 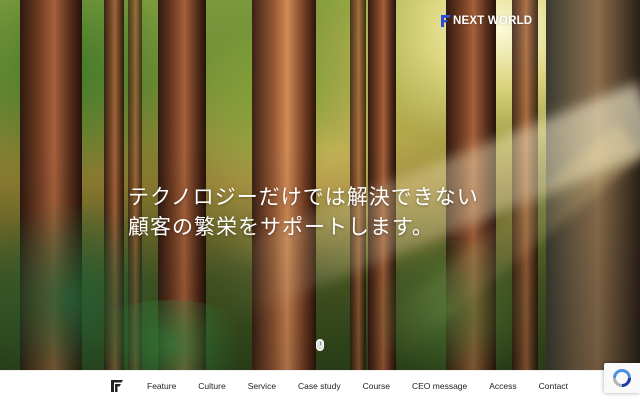 I want to click on nav-item-culture: Culture, so click(x=211, y=386).